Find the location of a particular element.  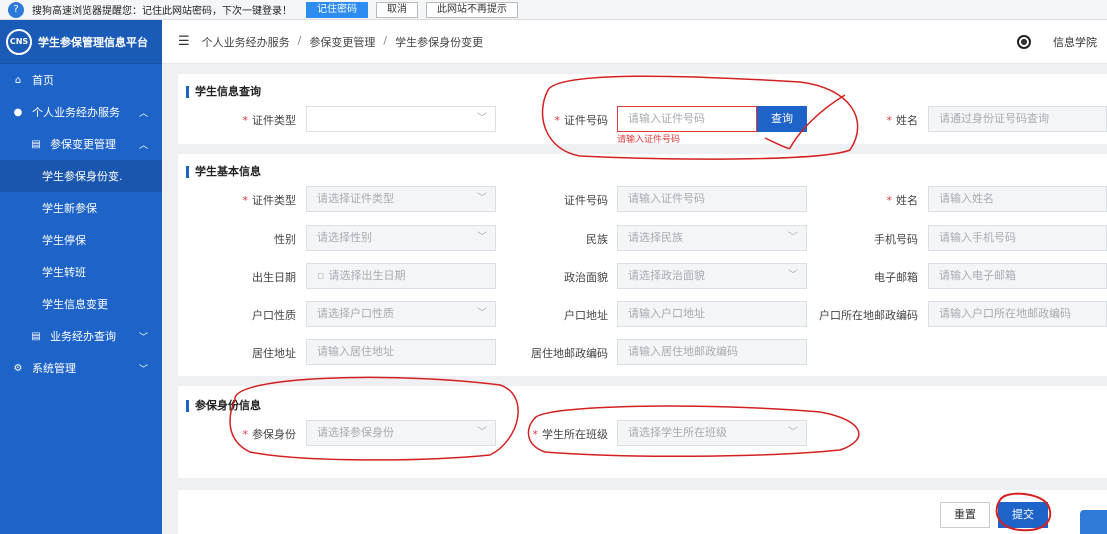

remember-password-button: 记住密码 is located at coordinates (337, 9).